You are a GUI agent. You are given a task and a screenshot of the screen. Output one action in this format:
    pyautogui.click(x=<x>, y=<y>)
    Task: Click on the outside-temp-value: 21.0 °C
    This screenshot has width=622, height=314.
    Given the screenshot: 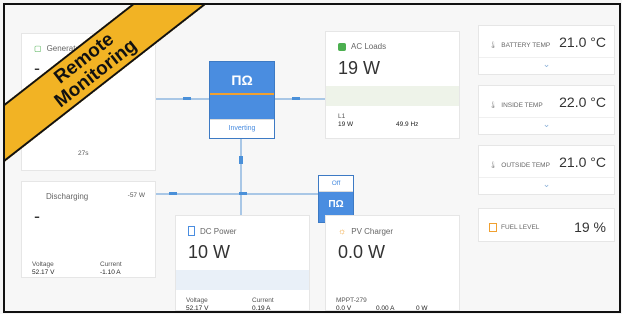 What is the action you would take?
    pyautogui.click(x=582, y=162)
    